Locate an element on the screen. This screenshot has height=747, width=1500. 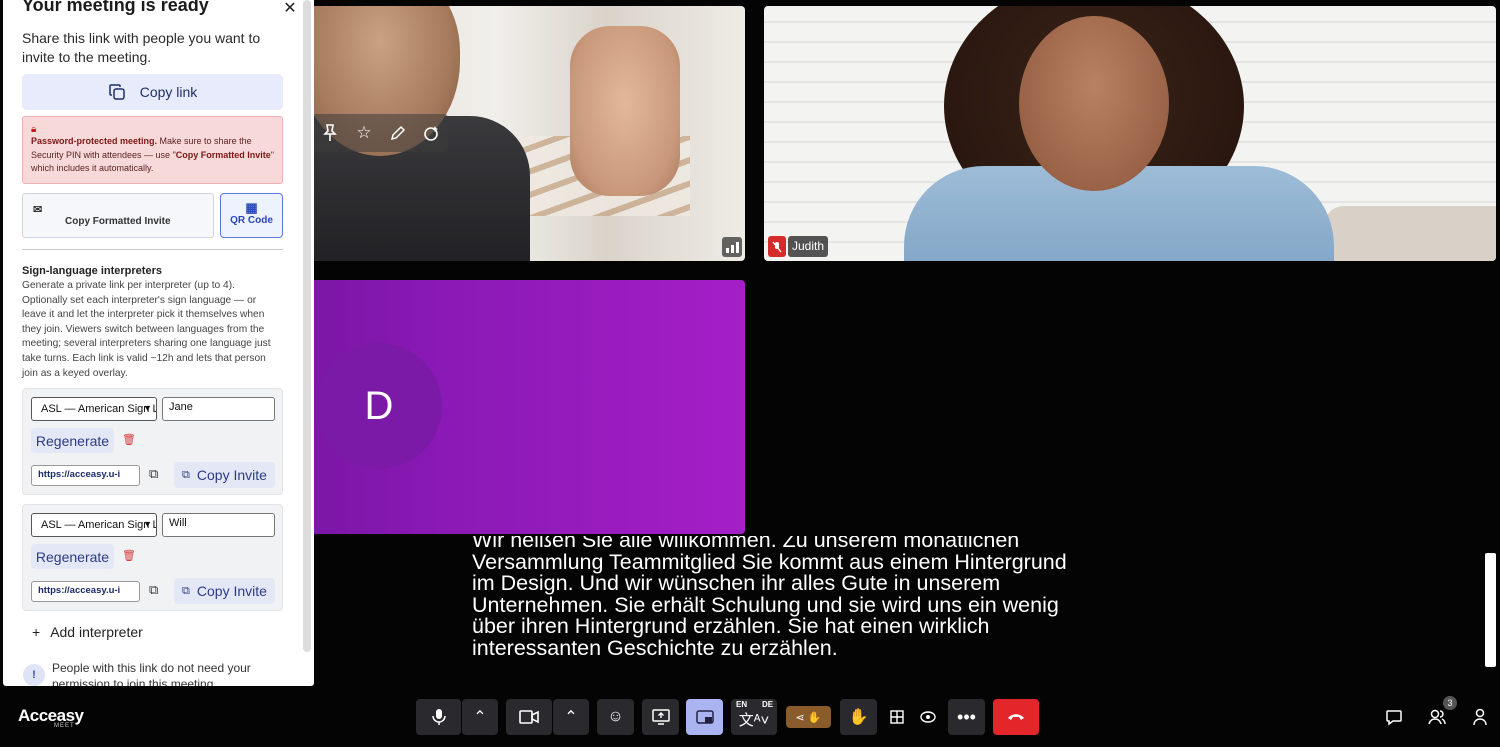
chat-icon is located at coordinates (1394, 718).